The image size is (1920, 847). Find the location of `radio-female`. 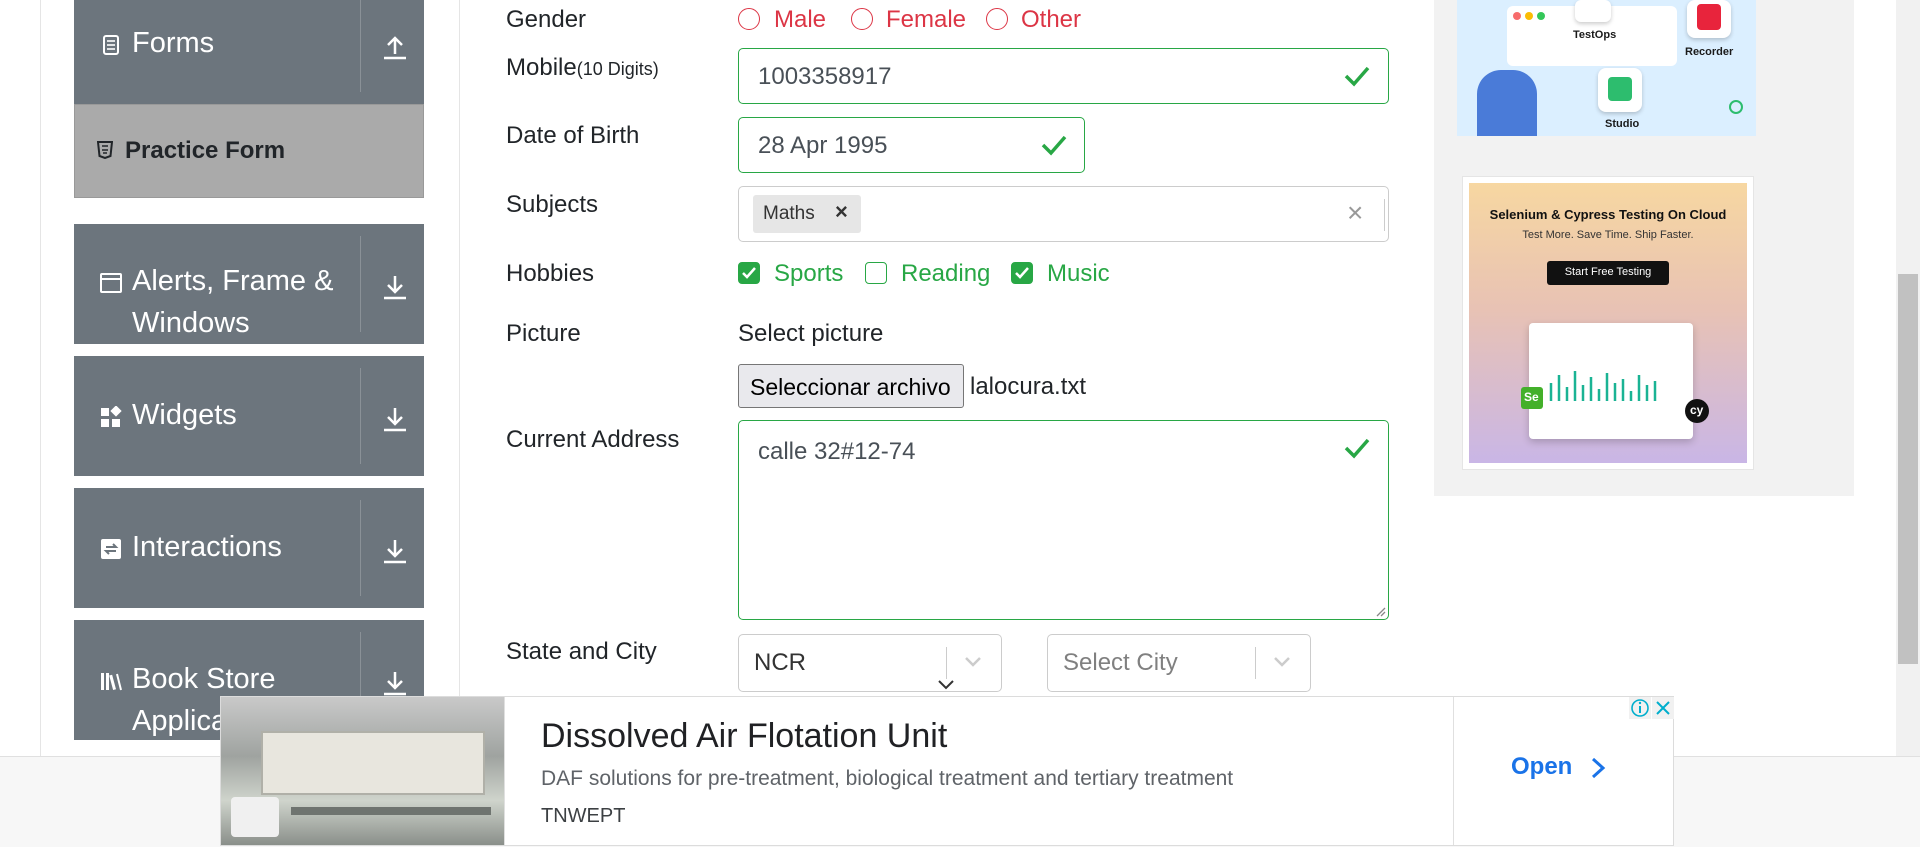

radio-female is located at coordinates (862, 19).